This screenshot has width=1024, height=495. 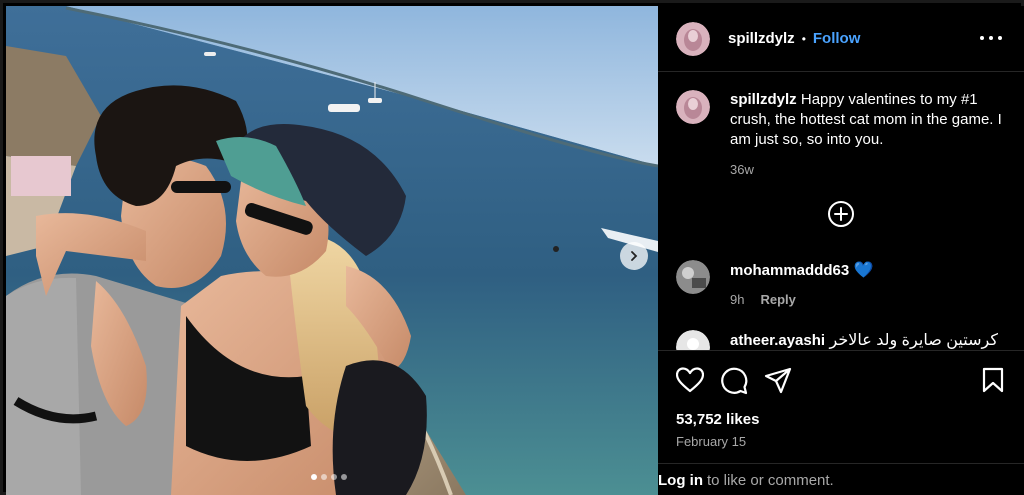 I want to click on caption-timestamp: 36w, so click(x=870, y=169).